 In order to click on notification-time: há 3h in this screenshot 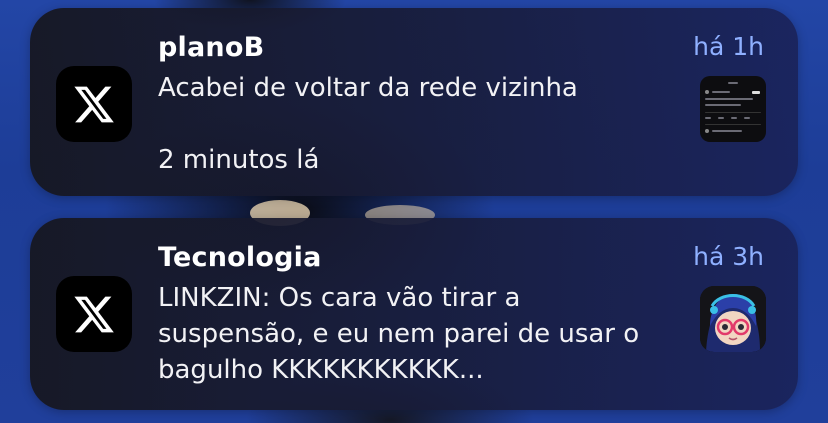, I will do `click(728, 256)`.